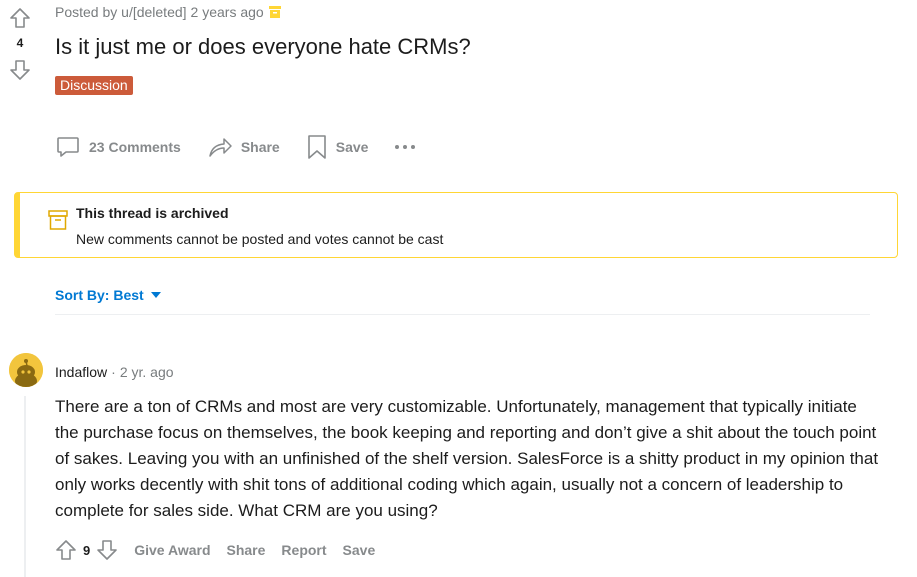  I want to click on share-button: Share, so click(243, 147).